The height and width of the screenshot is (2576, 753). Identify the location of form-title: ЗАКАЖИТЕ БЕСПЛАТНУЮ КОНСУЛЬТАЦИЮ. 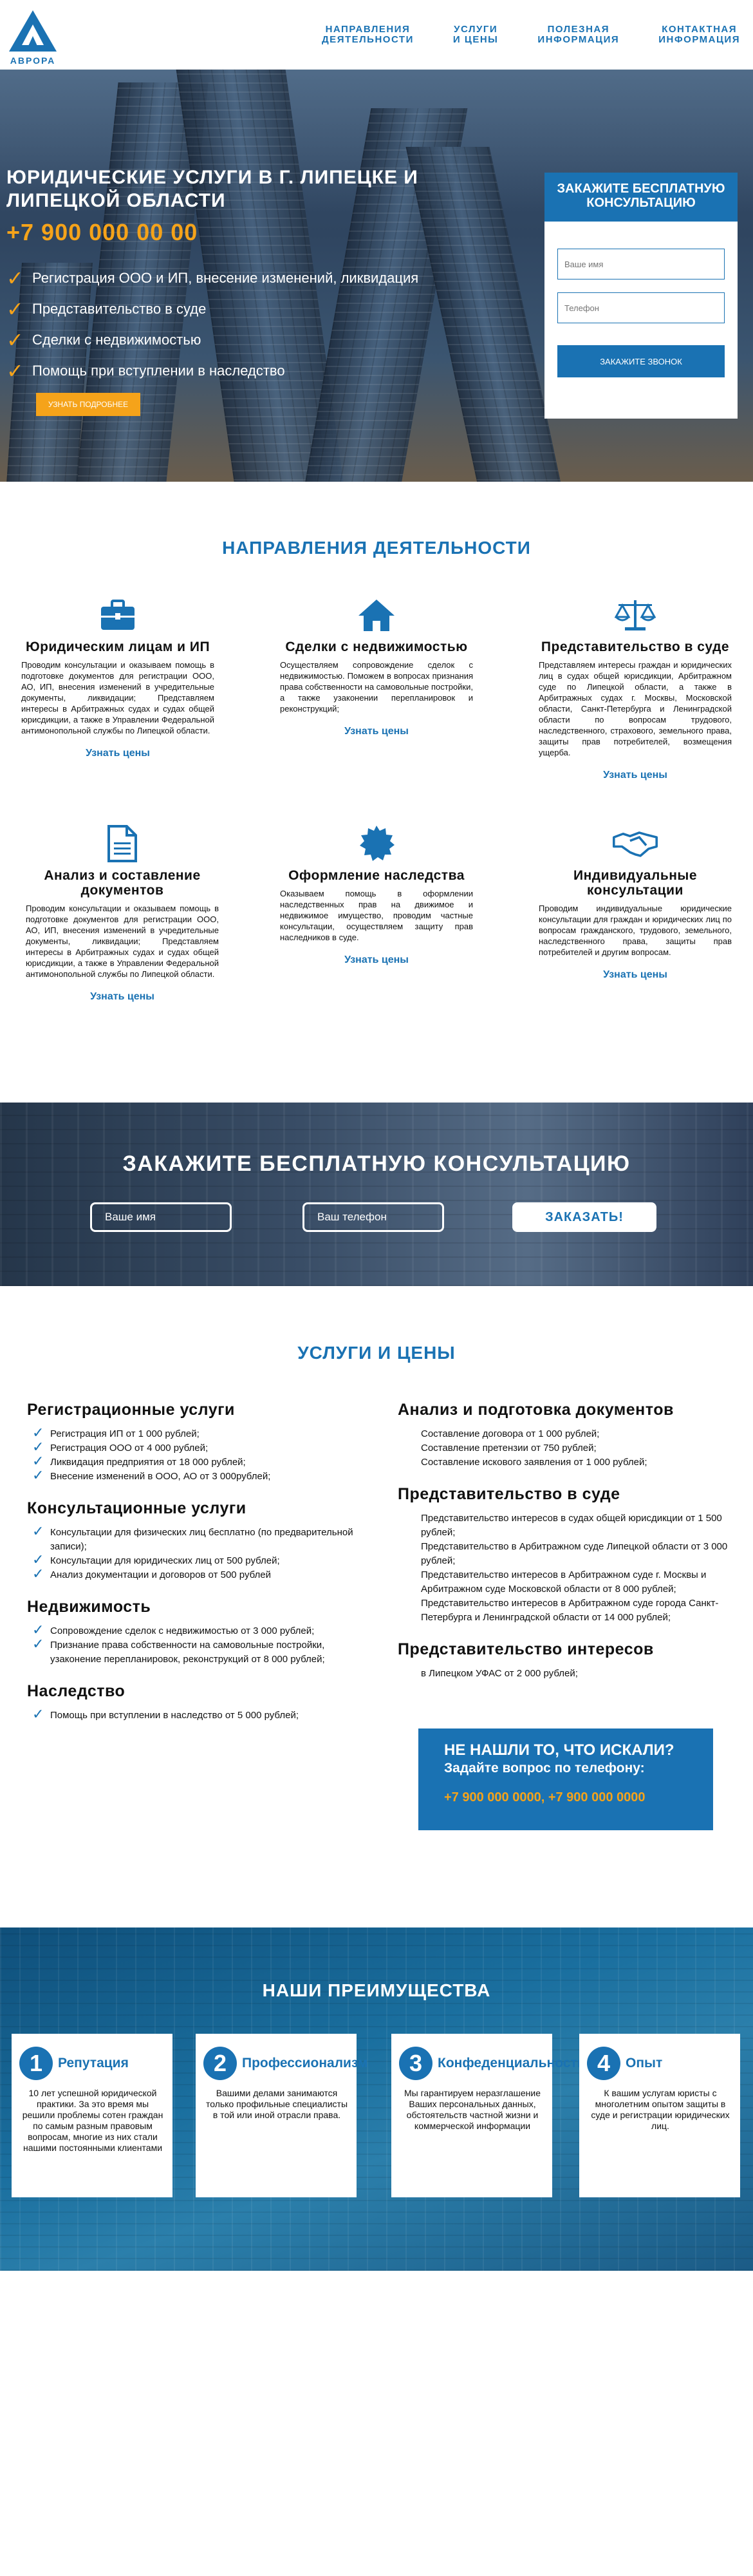
(641, 198).